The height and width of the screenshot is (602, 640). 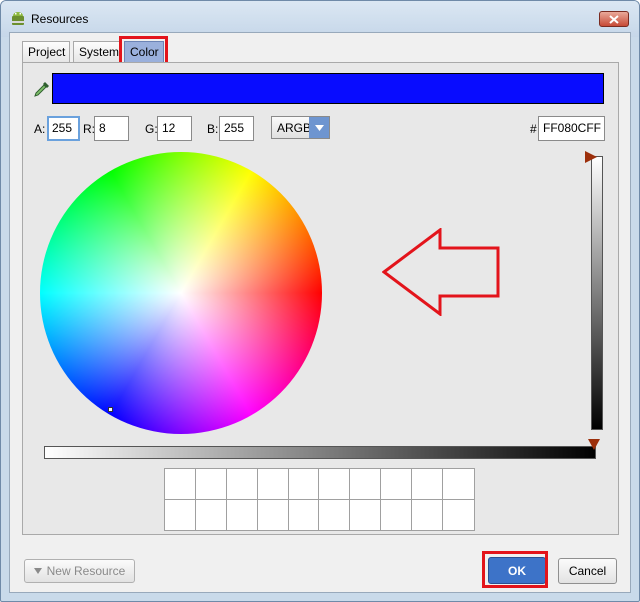 I want to click on tab-project: Project, so click(x=46, y=51).